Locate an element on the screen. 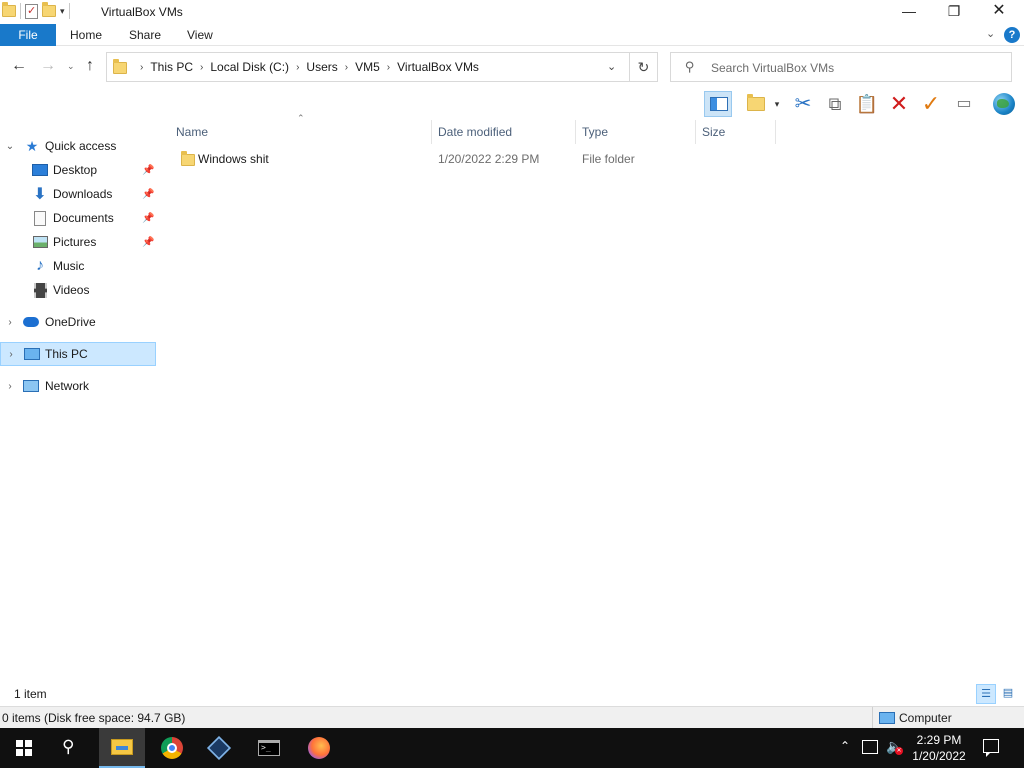  file-date-modified: 1/20/2022 2:29 PM is located at coordinates (489, 159).